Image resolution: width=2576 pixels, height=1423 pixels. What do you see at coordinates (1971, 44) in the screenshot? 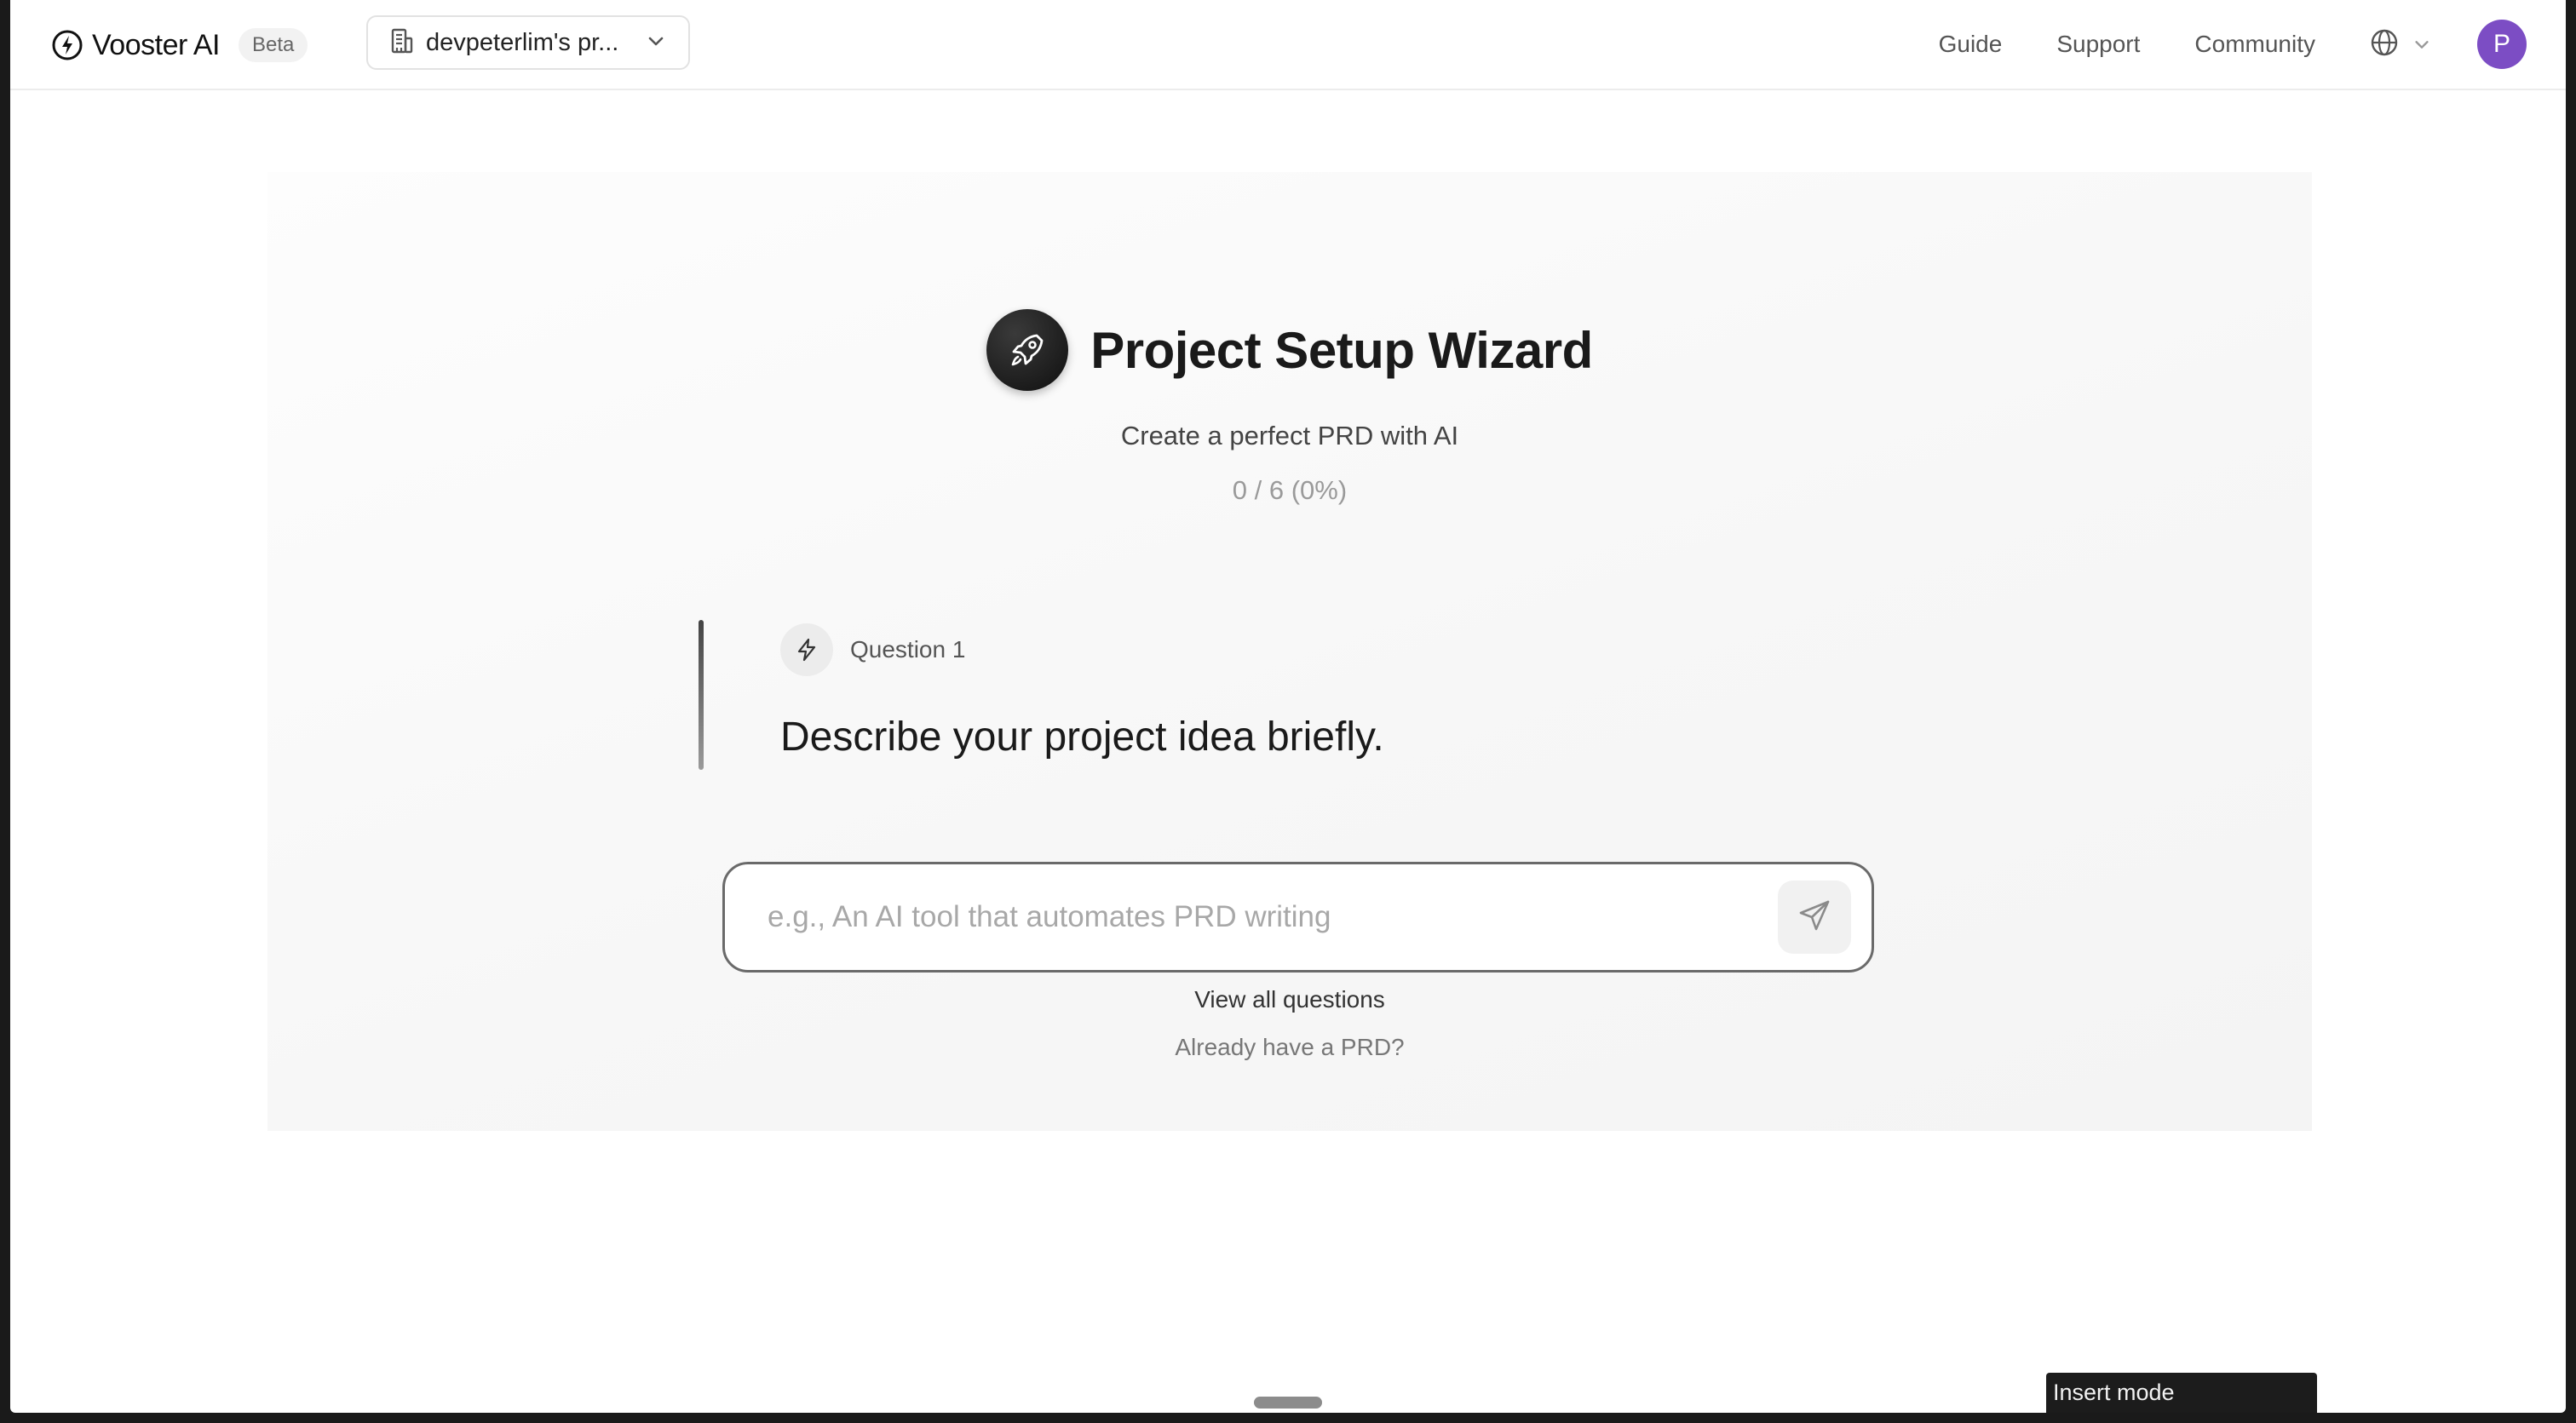
I see `nav-guide-link: Guide` at bounding box center [1971, 44].